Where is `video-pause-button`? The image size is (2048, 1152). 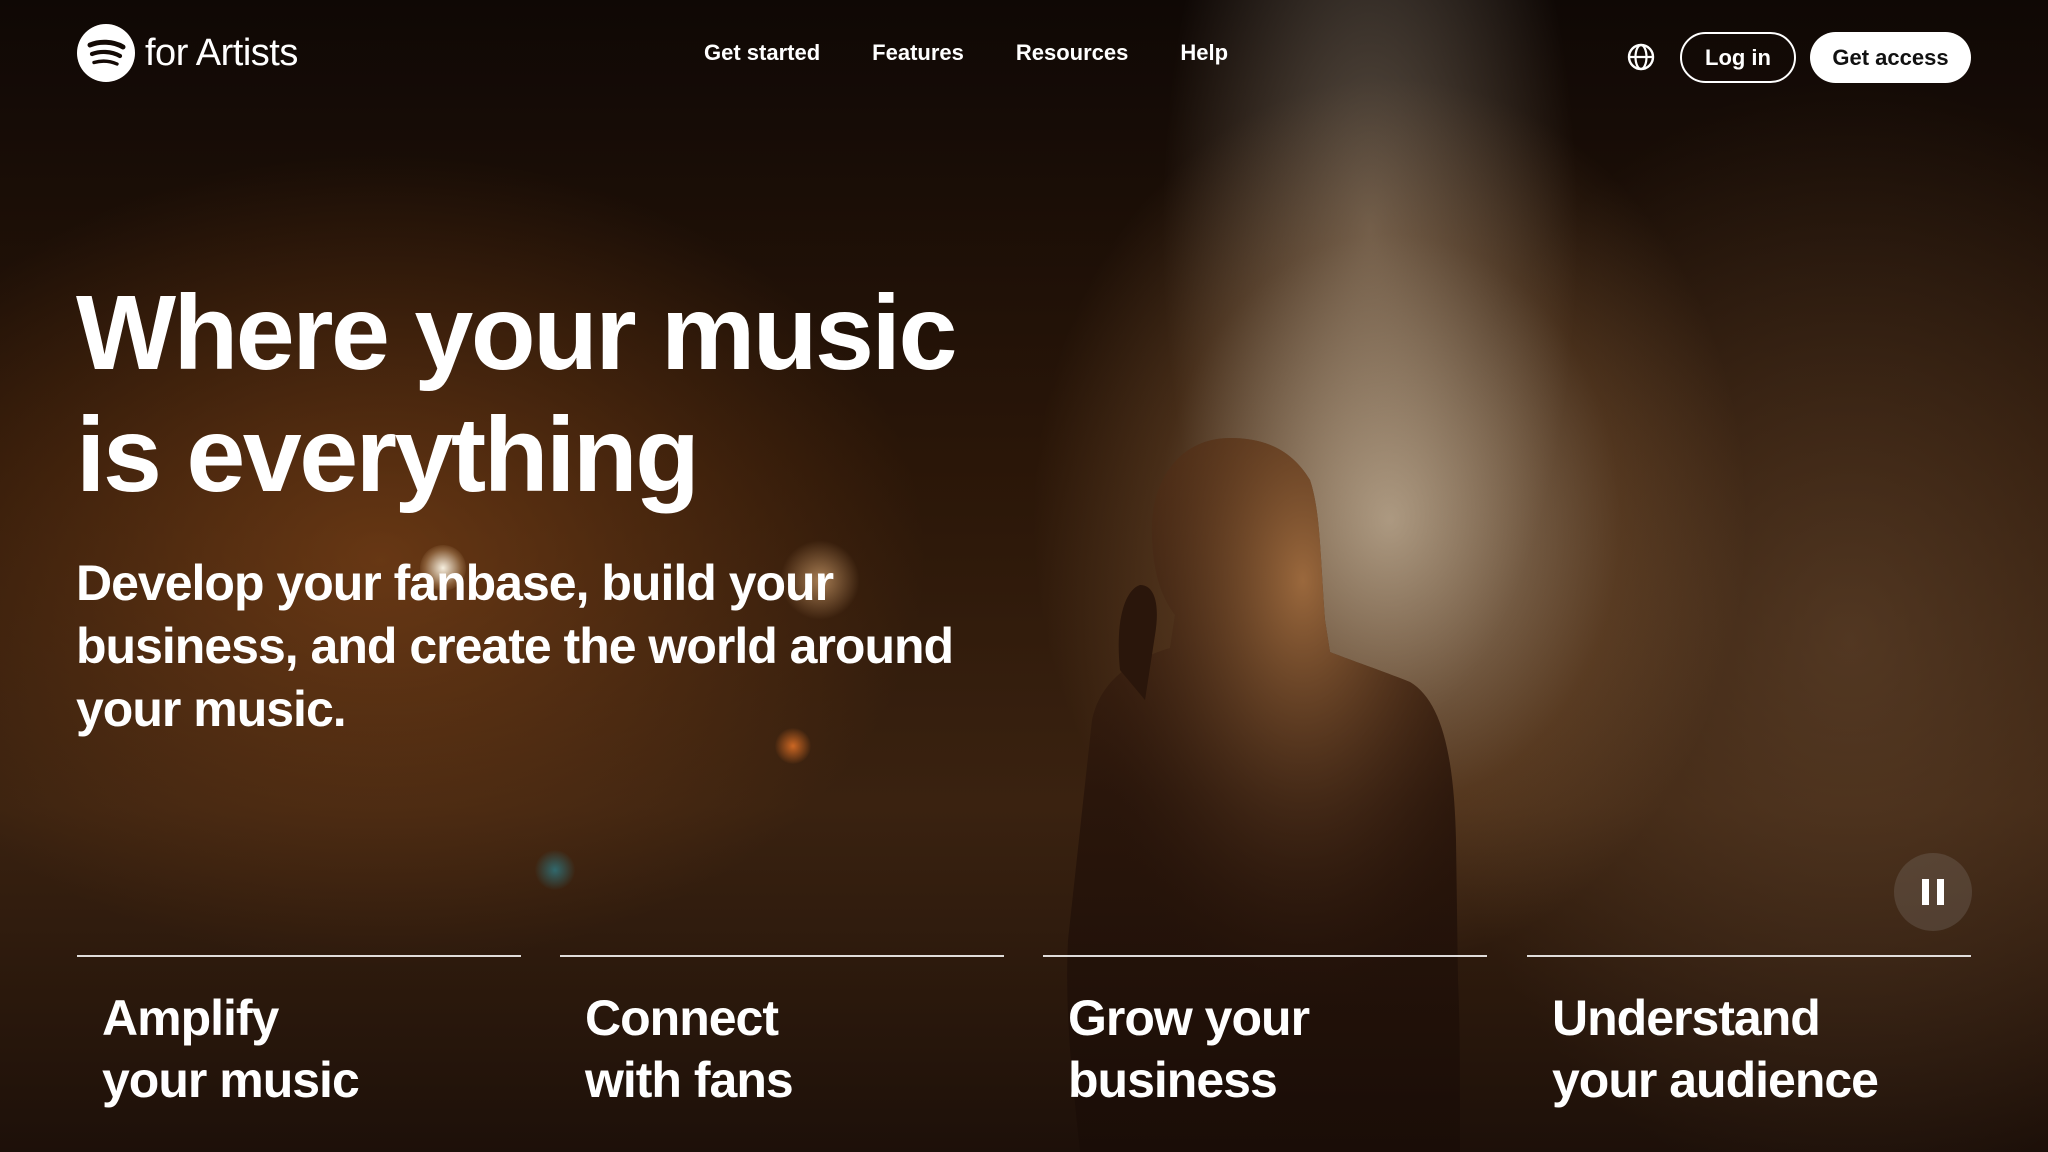
video-pause-button is located at coordinates (1933, 892).